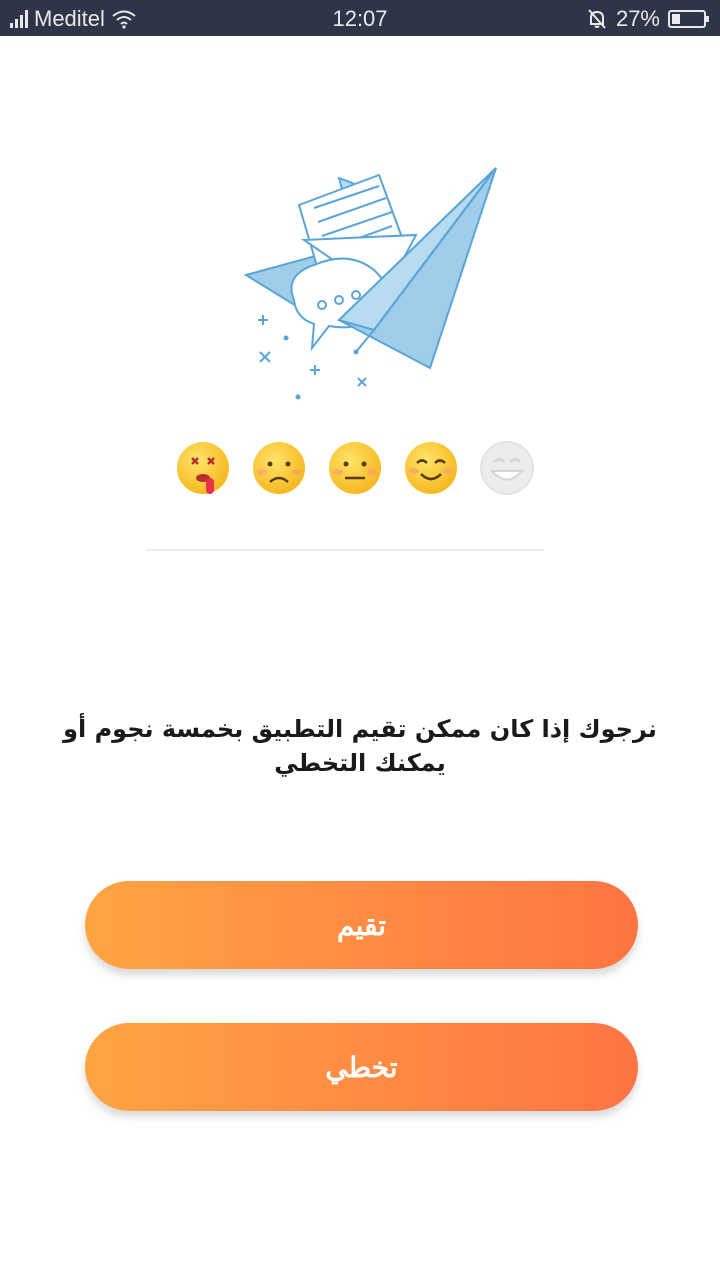 This screenshot has width=720, height=1280. What do you see at coordinates (688, 19) in the screenshot?
I see `battery-icon` at bounding box center [688, 19].